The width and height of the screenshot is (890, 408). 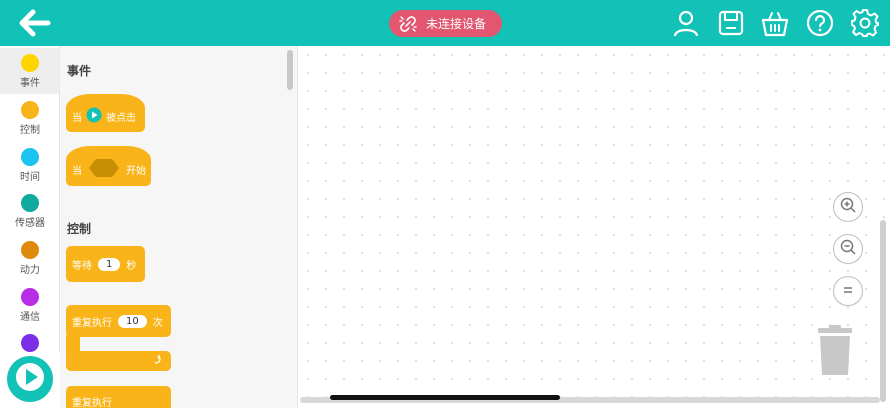 I want to click on category-label: 动力, so click(x=30, y=270).